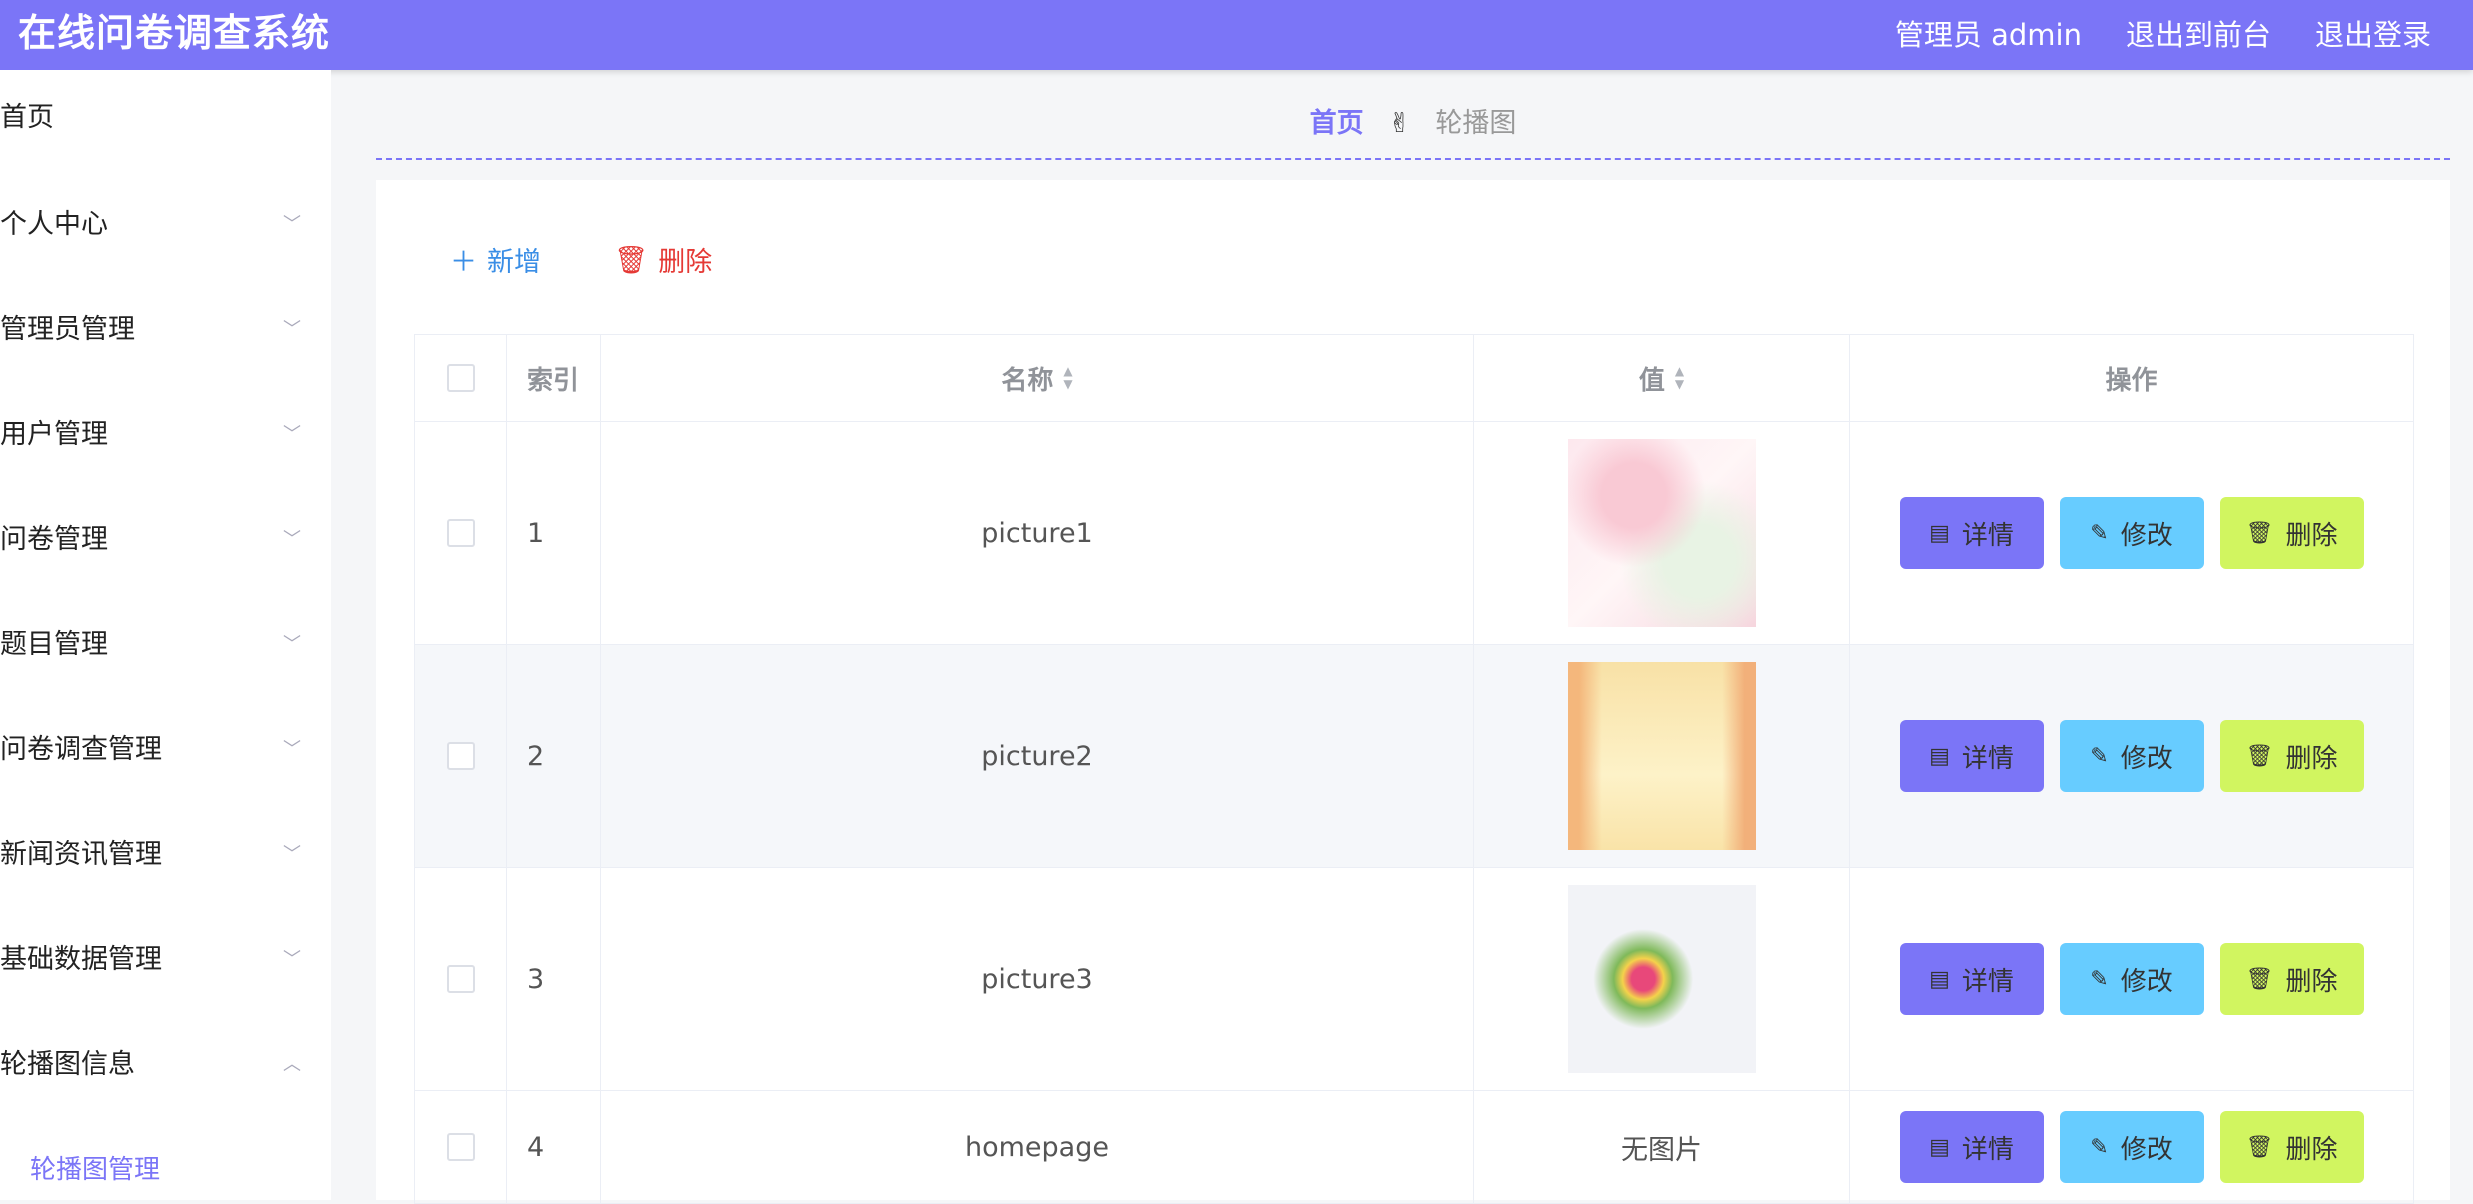  Describe the element at coordinates (67, 329) in the screenshot. I see `sidebar-item-label: 管理员管理` at that location.